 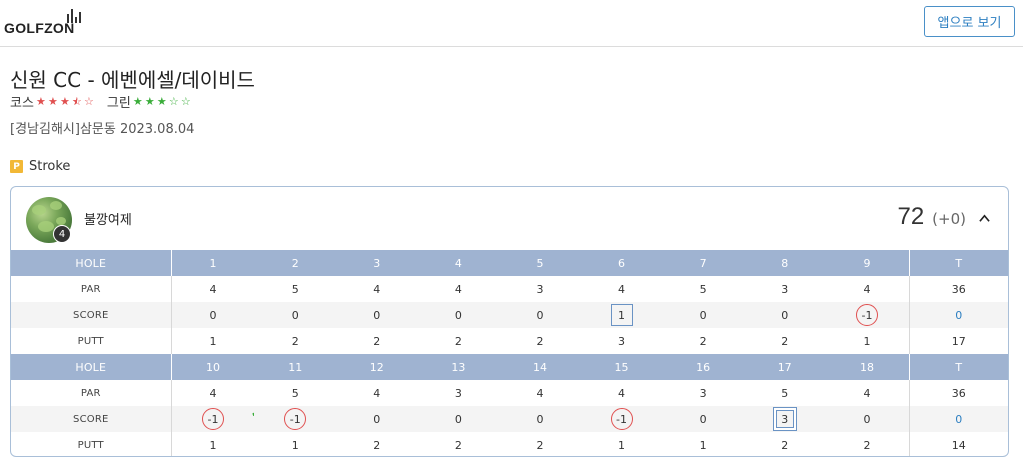 I want to click on putt-cell: 3, so click(x=622, y=341).